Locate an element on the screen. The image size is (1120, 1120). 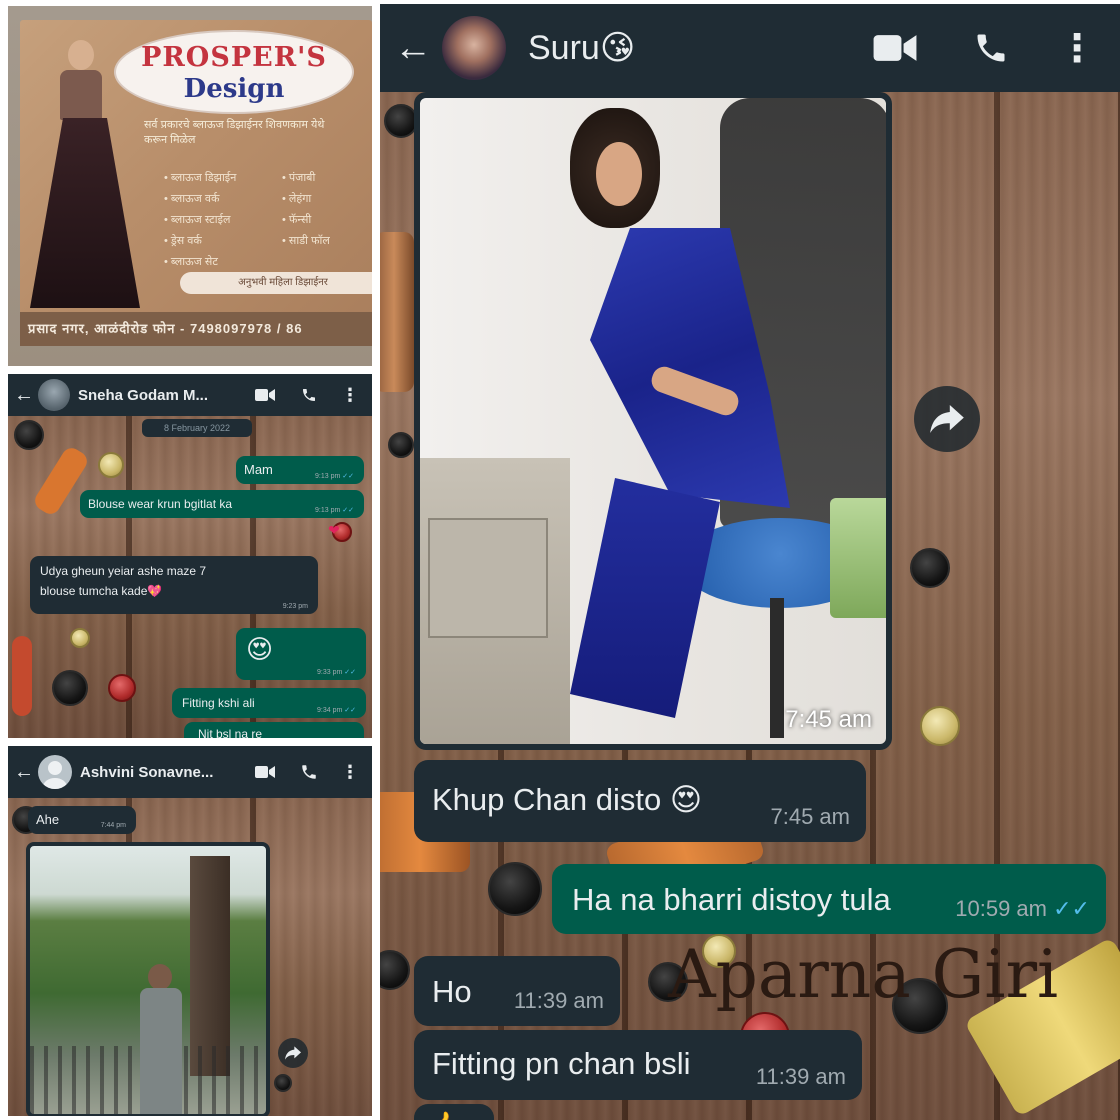
poster-list-item: पंजाबी is located at coordinates (306, 178).